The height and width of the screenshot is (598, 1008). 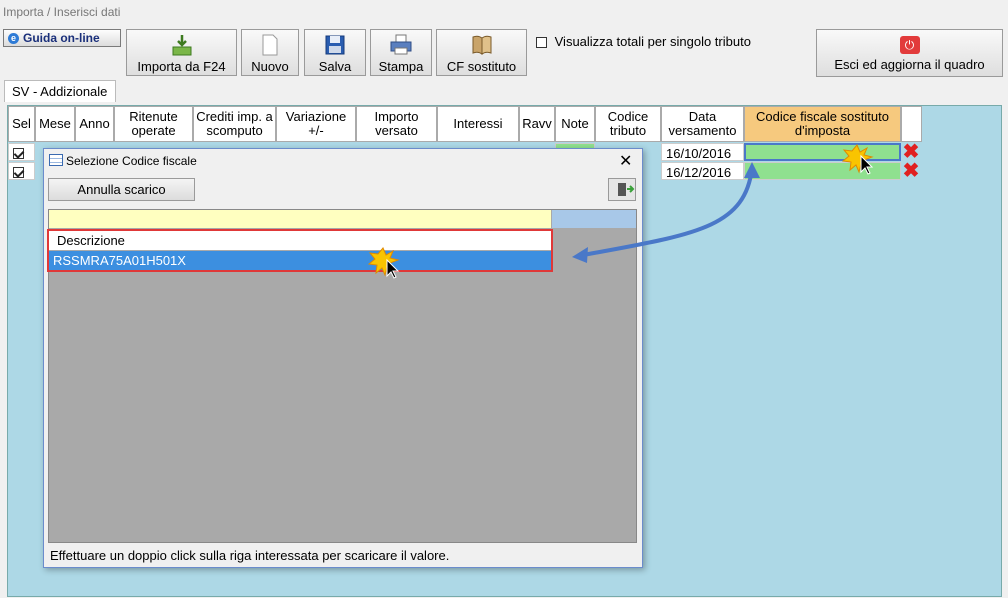 I want to click on annotation-arrow, so click(x=665, y=212).